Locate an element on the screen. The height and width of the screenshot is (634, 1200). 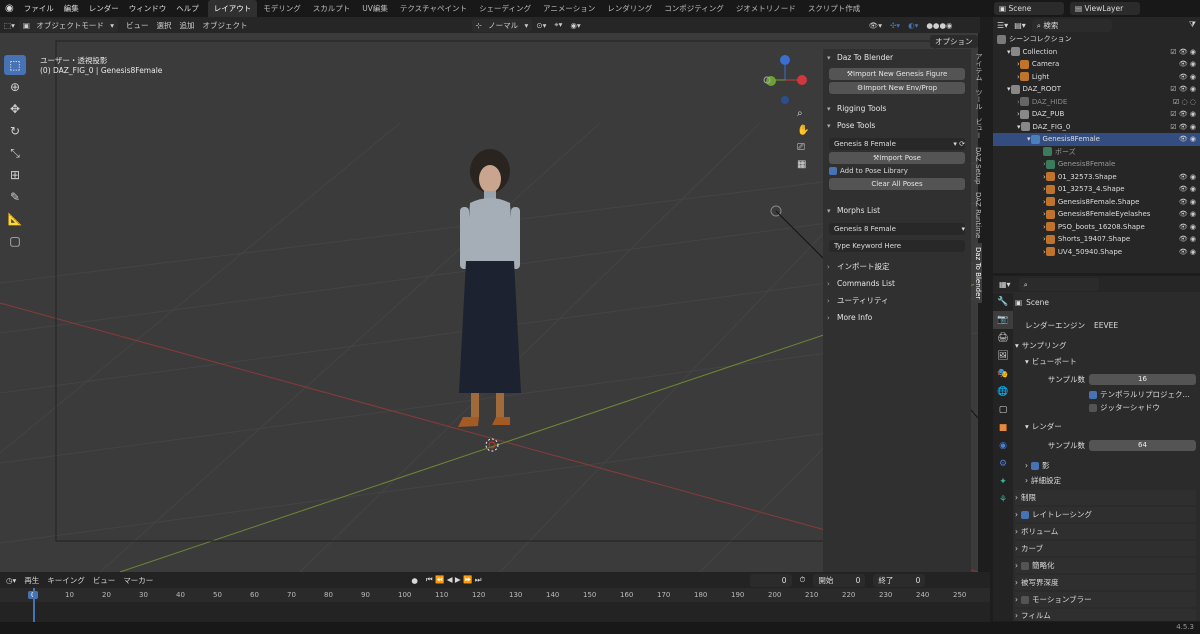
move-icon: ✥ is located at coordinates (15, 109).